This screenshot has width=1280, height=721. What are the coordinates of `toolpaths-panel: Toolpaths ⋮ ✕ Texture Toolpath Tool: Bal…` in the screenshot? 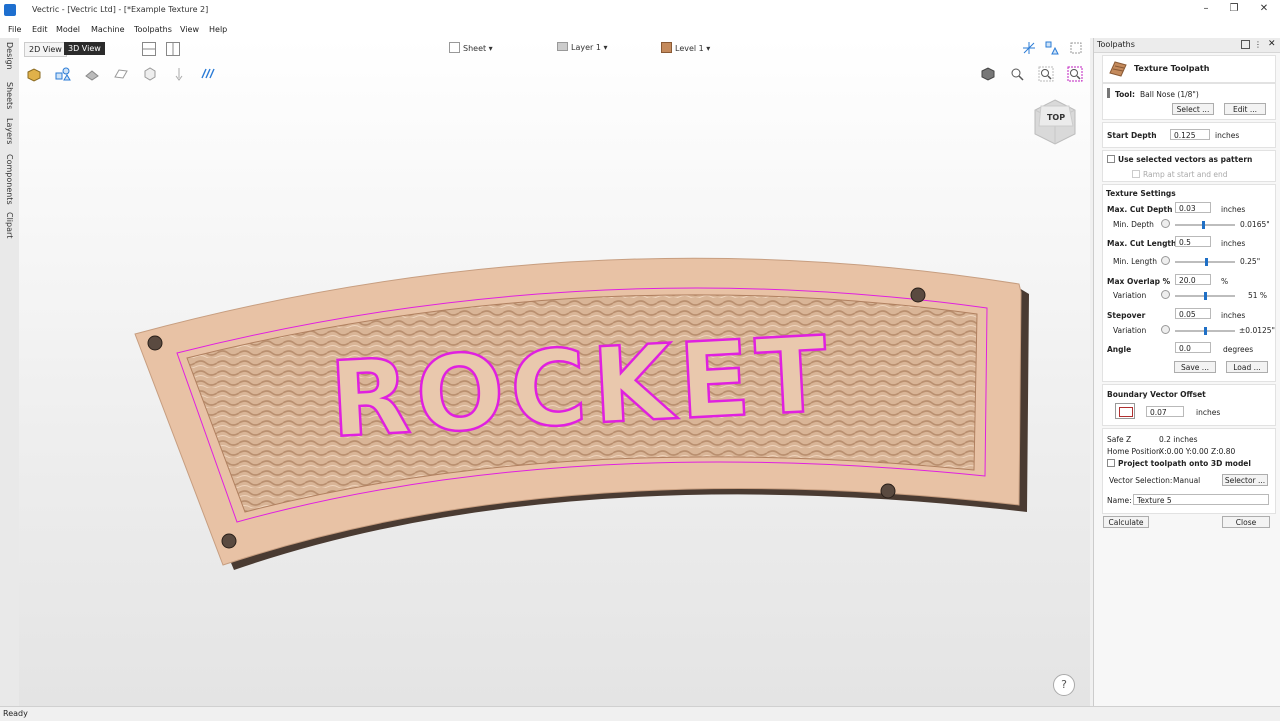 It's located at (1186, 372).